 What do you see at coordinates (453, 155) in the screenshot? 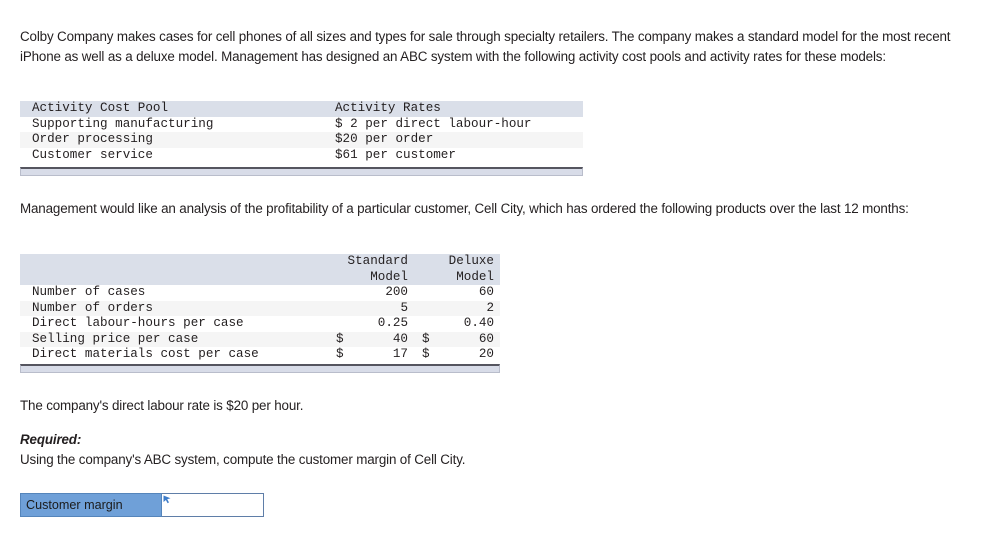
I see `row-value: $61 per customer` at bounding box center [453, 155].